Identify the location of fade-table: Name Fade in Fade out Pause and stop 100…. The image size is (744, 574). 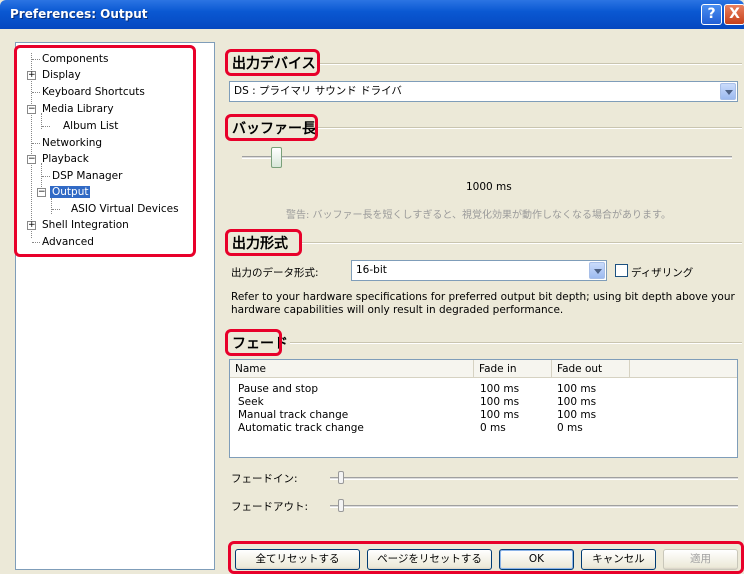
(483, 408).